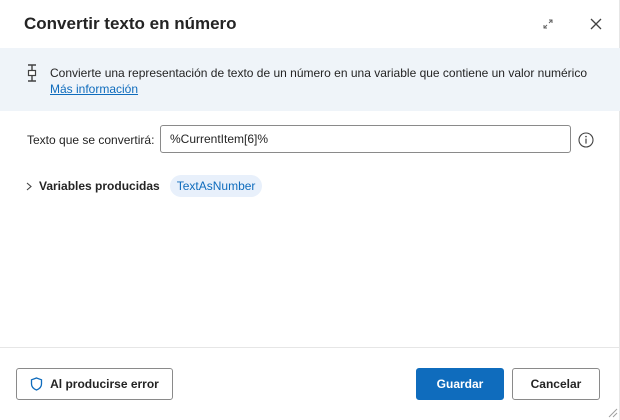 This screenshot has width=620, height=420. I want to click on variable-chip: TextAsNumber, so click(216, 186).